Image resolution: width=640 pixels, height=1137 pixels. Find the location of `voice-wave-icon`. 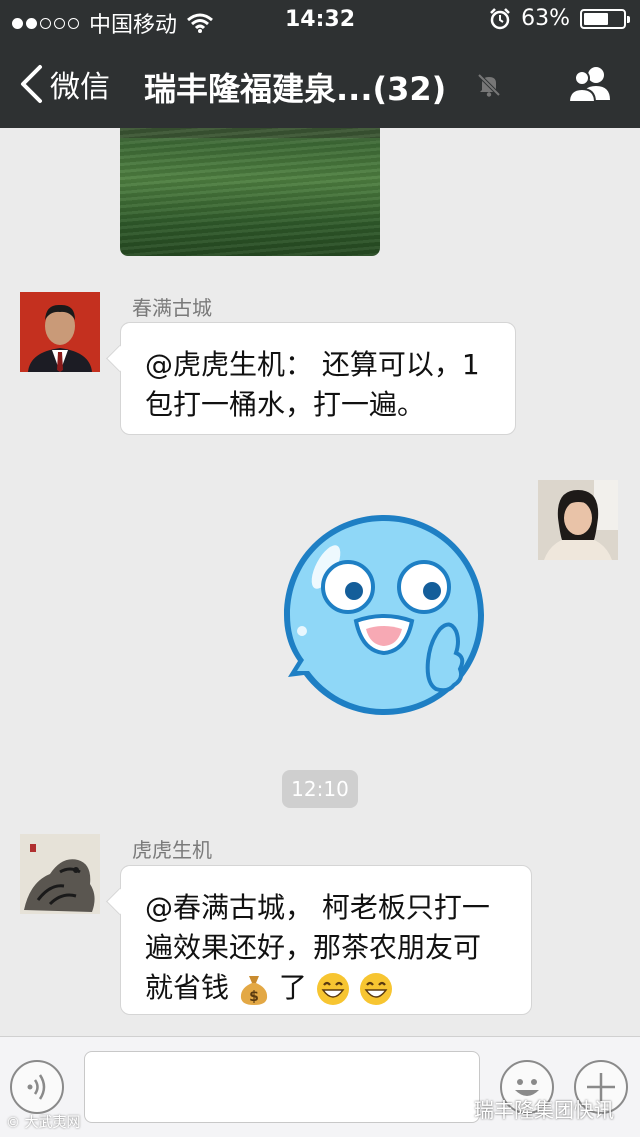

voice-wave-icon is located at coordinates (36, 1087).